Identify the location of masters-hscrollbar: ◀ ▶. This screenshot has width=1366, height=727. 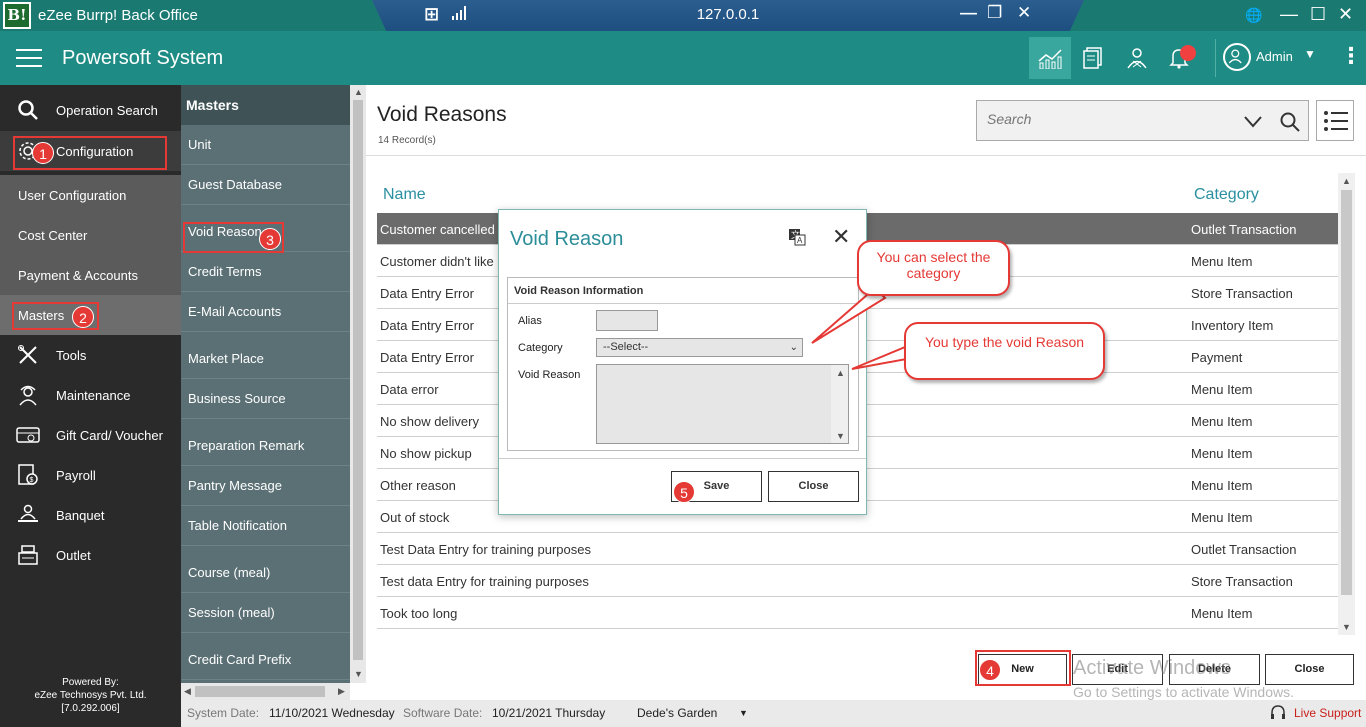
(265, 691).